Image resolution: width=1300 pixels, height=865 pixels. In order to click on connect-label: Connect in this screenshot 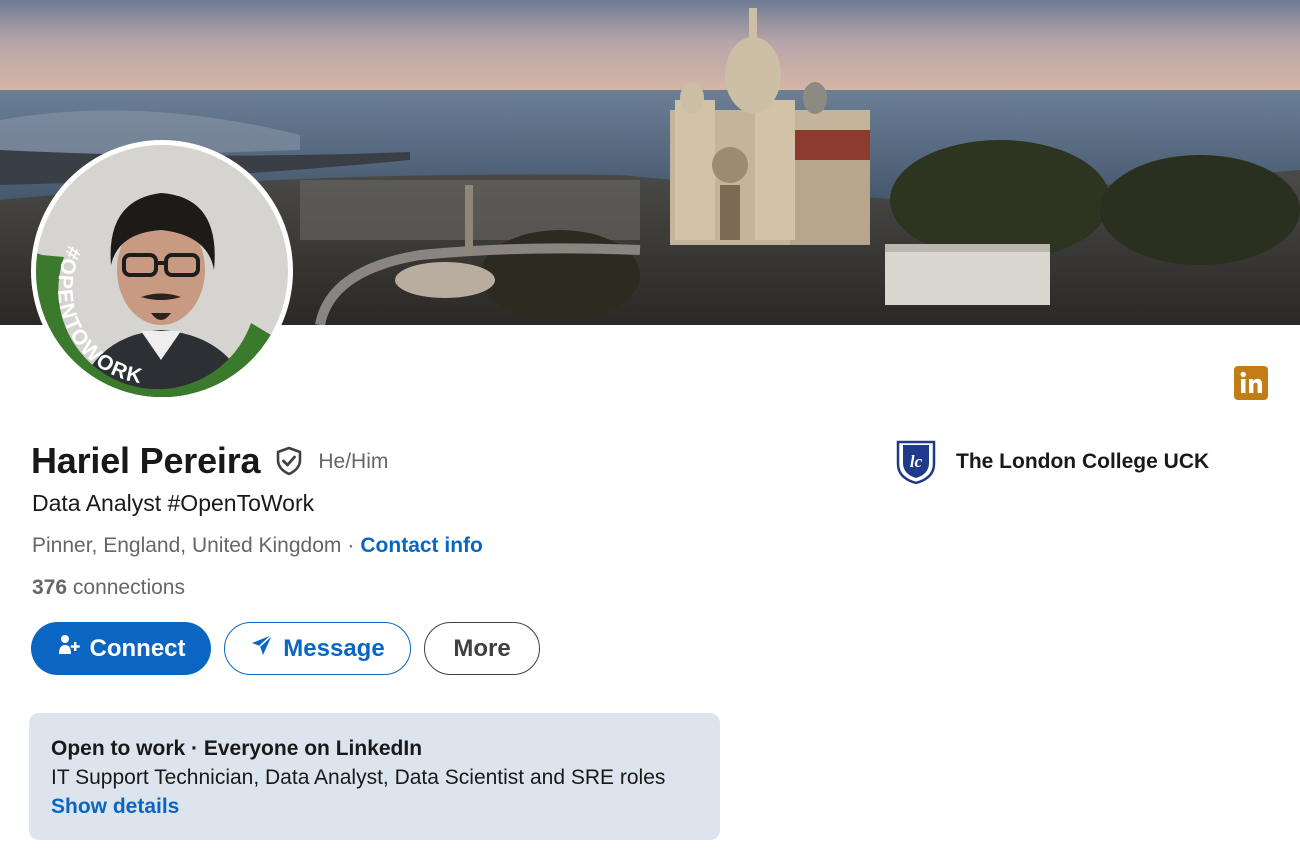, I will do `click(137, 648)`.